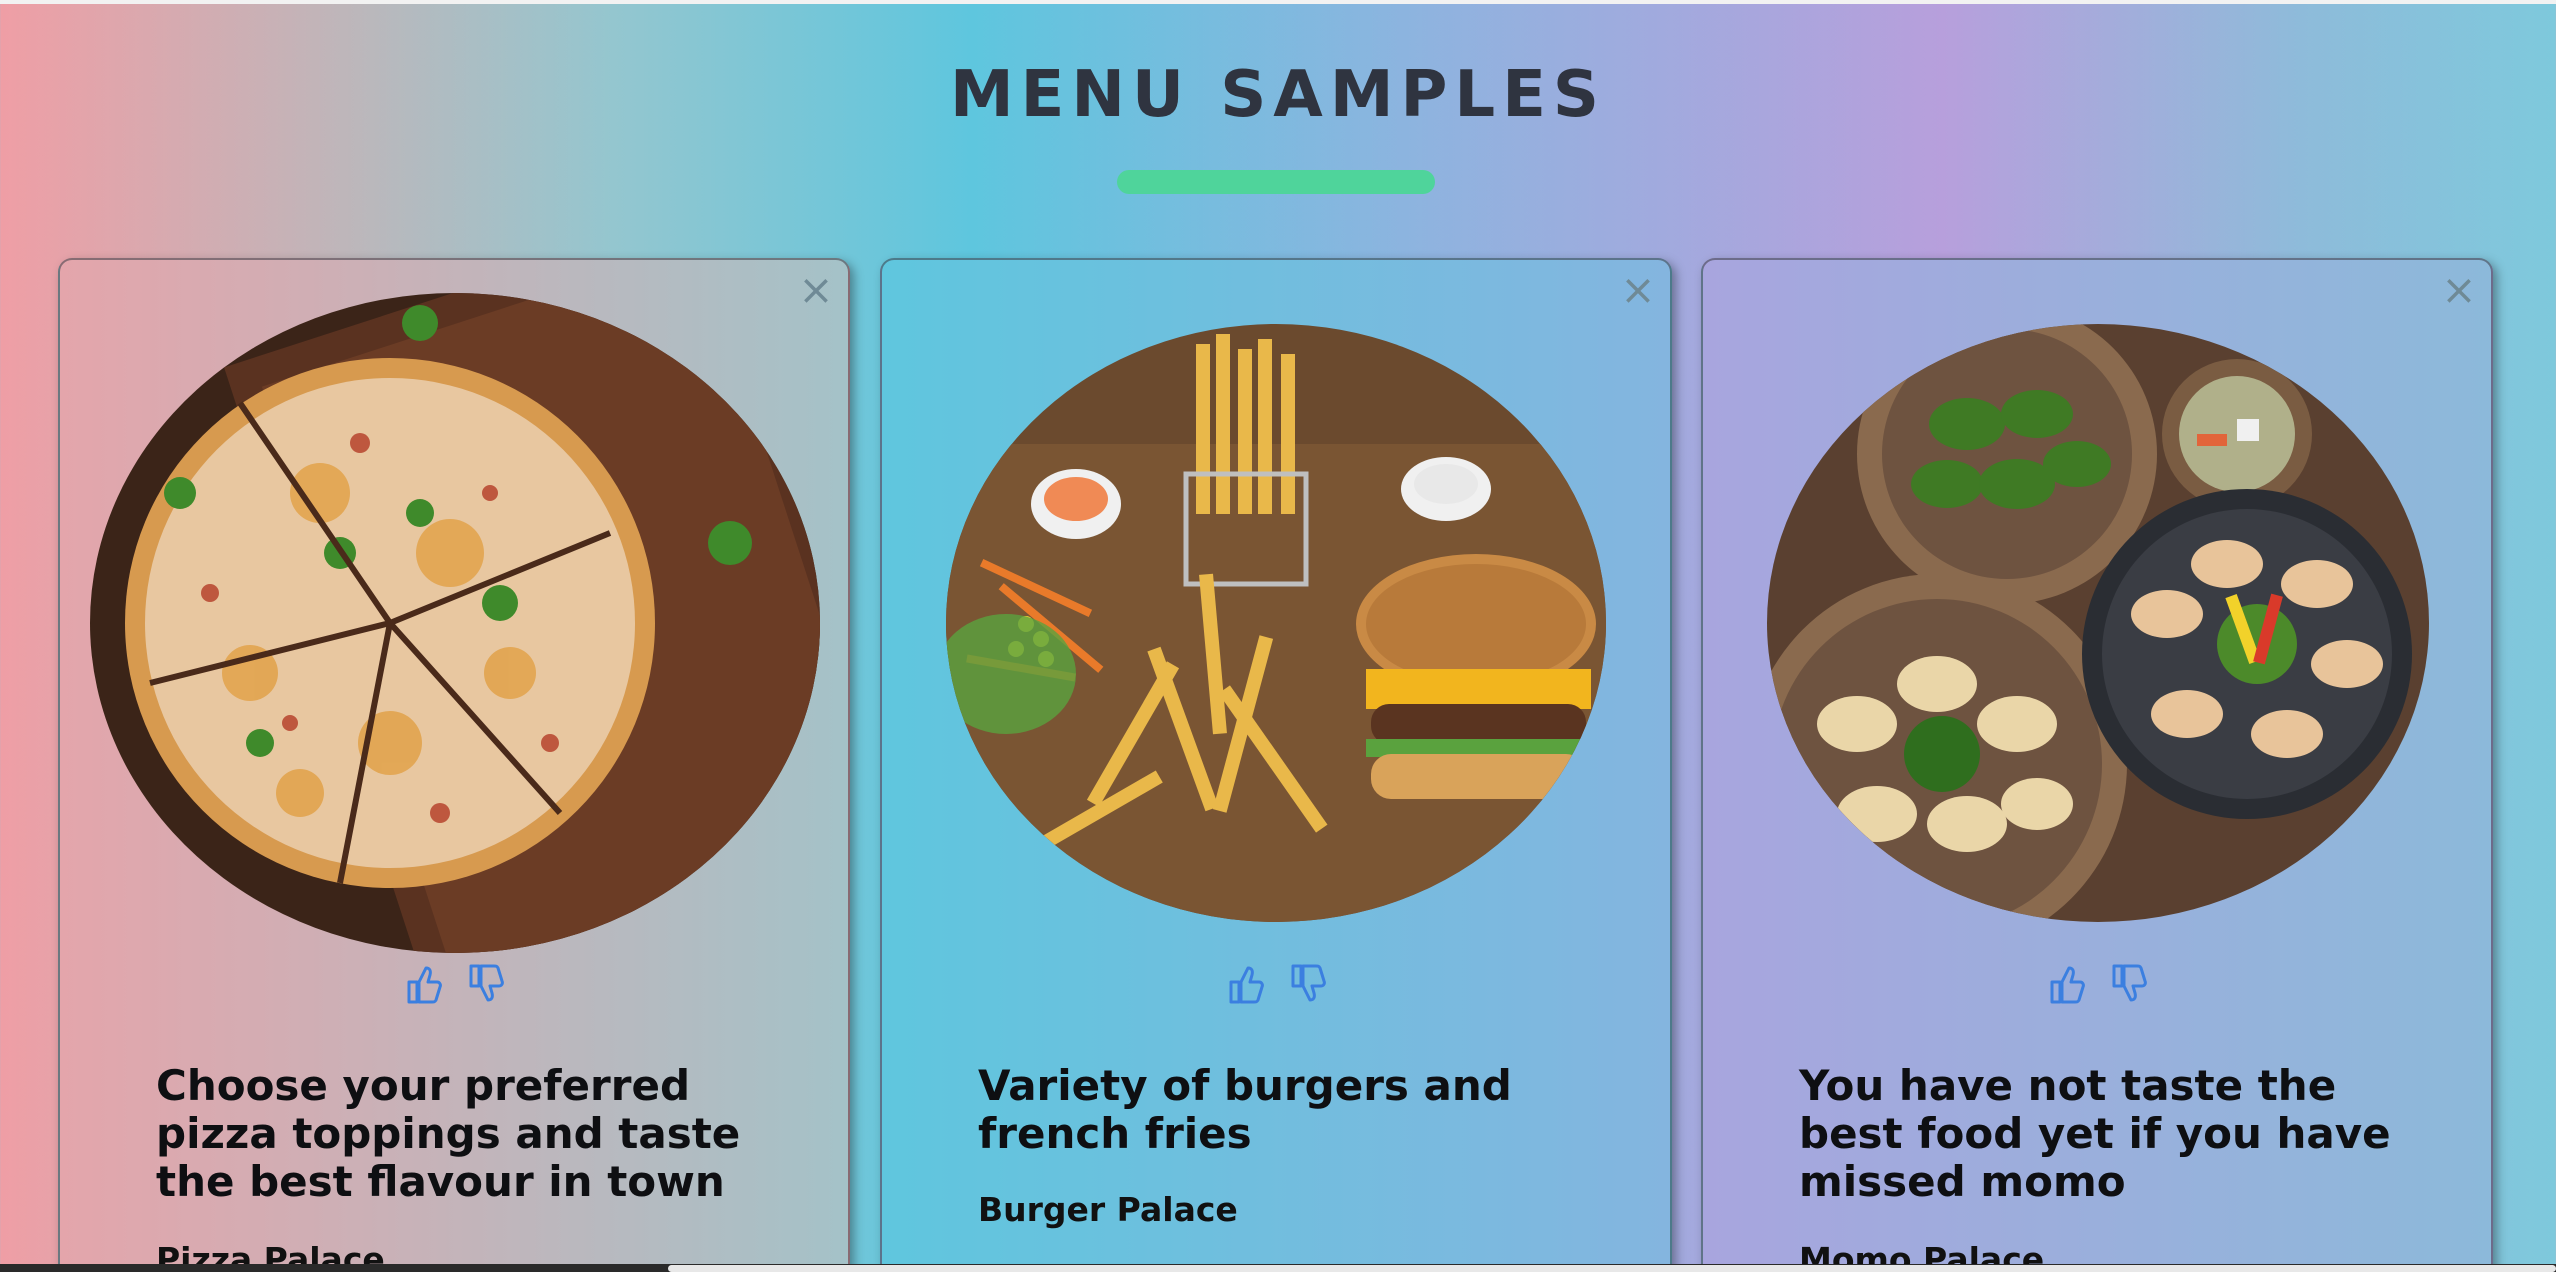  What do you see at coordinates (1276, 623) in the screenshot?
I see `burger-photo` at bounding box center [1276, 623].